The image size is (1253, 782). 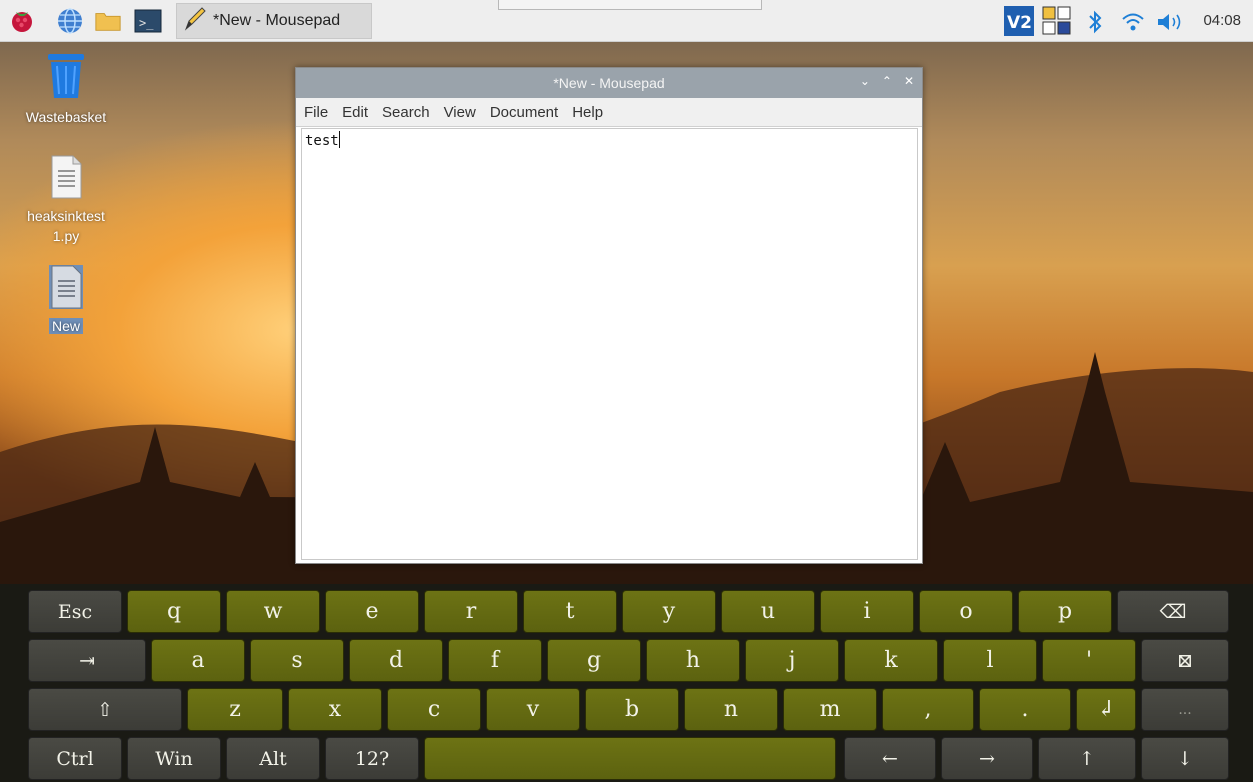 What do you see at coordinates (987, 758) in the screenshot?
I see `key-arrow-right: →` at bounding box center [987, 758].